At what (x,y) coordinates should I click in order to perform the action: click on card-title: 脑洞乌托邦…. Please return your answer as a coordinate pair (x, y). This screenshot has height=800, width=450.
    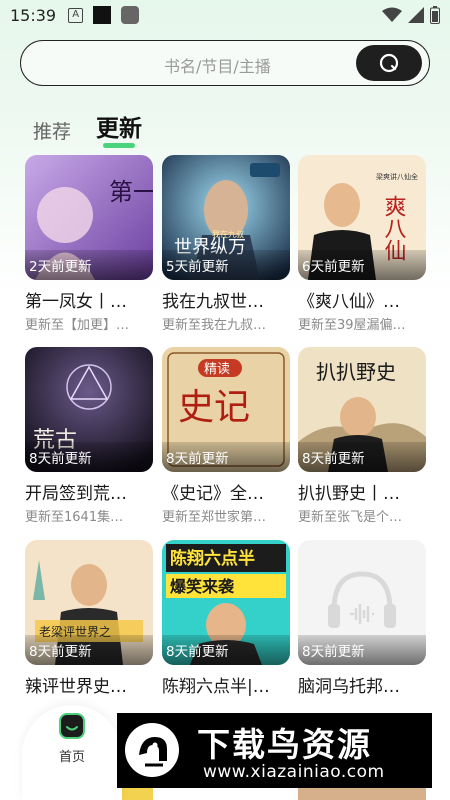
    Looking at the image, I should click on (362, 684).